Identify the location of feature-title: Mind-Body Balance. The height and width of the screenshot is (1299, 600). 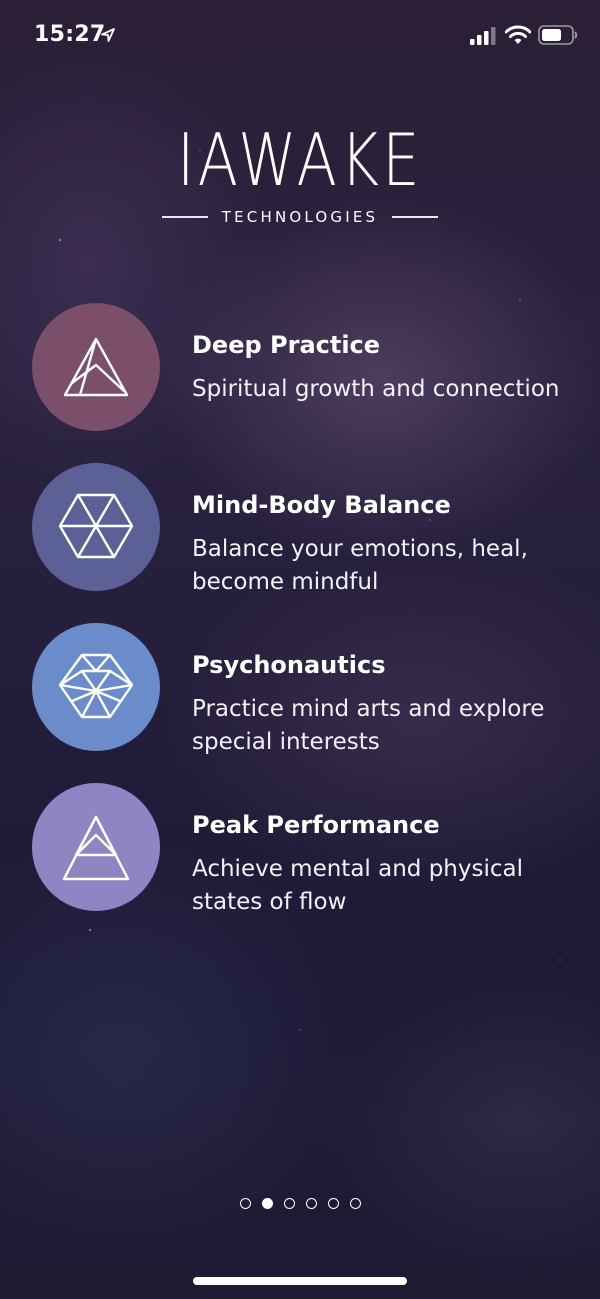
(321, 505).